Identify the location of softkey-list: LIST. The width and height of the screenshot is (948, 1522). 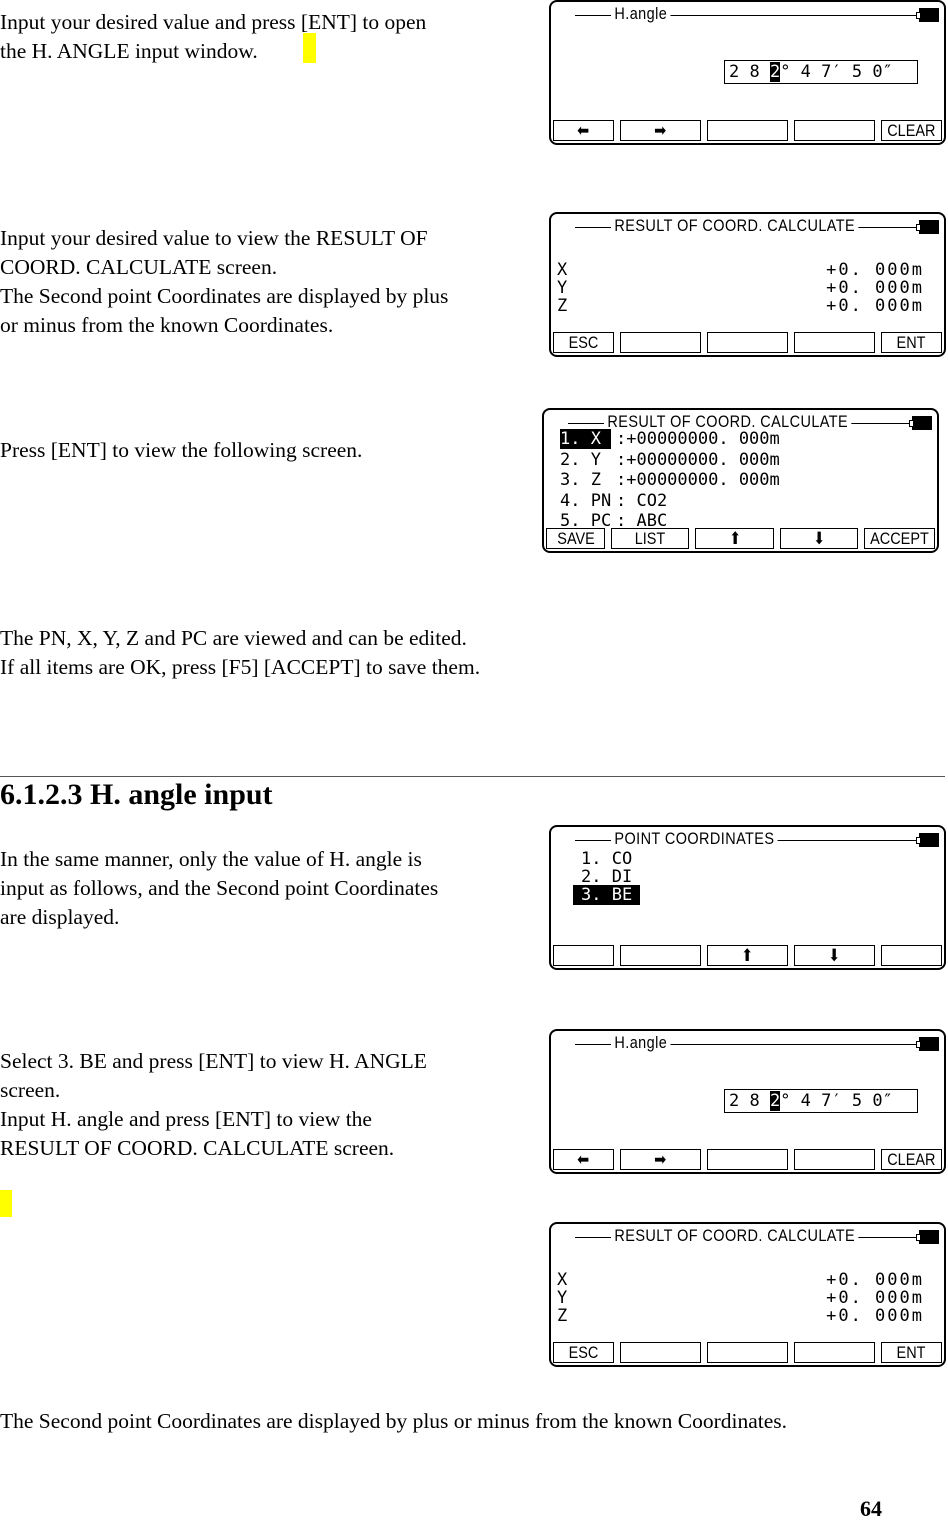
(650, 538).